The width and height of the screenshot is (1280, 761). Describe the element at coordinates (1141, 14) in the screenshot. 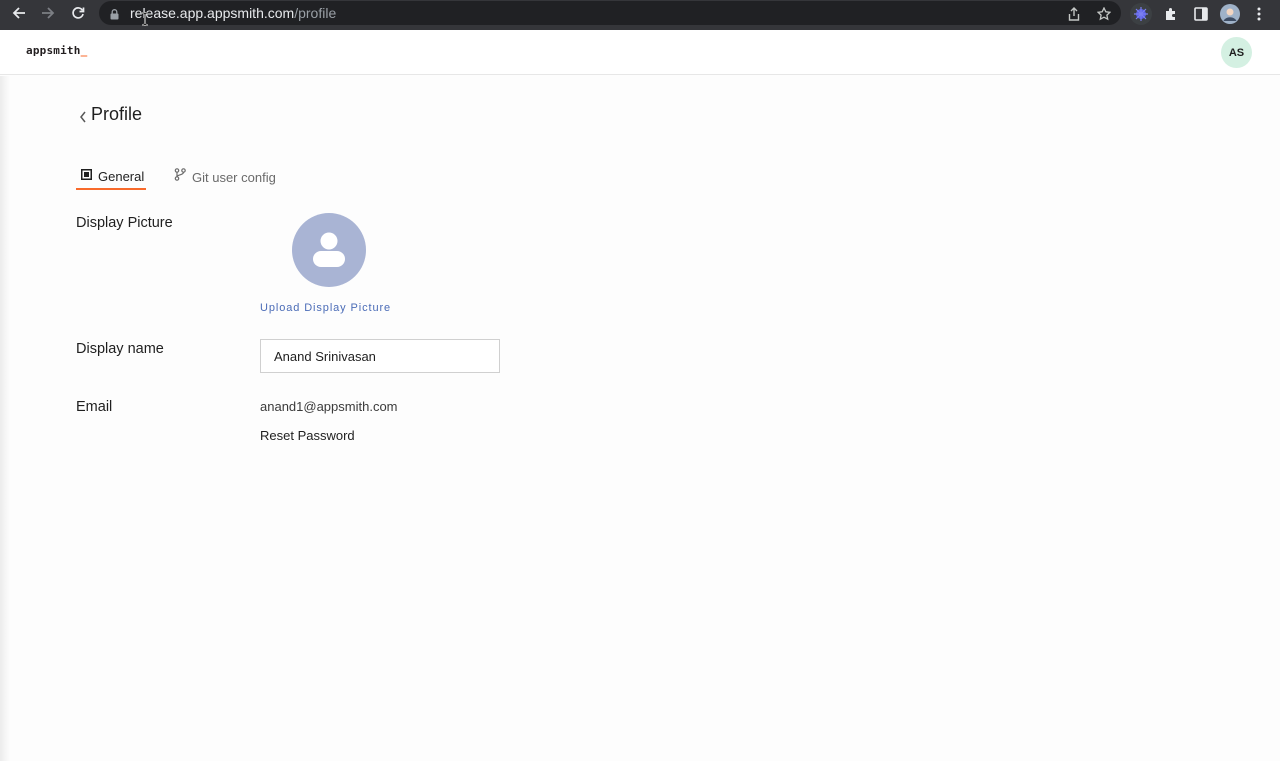

I see `extension-spark-icon` at that location.